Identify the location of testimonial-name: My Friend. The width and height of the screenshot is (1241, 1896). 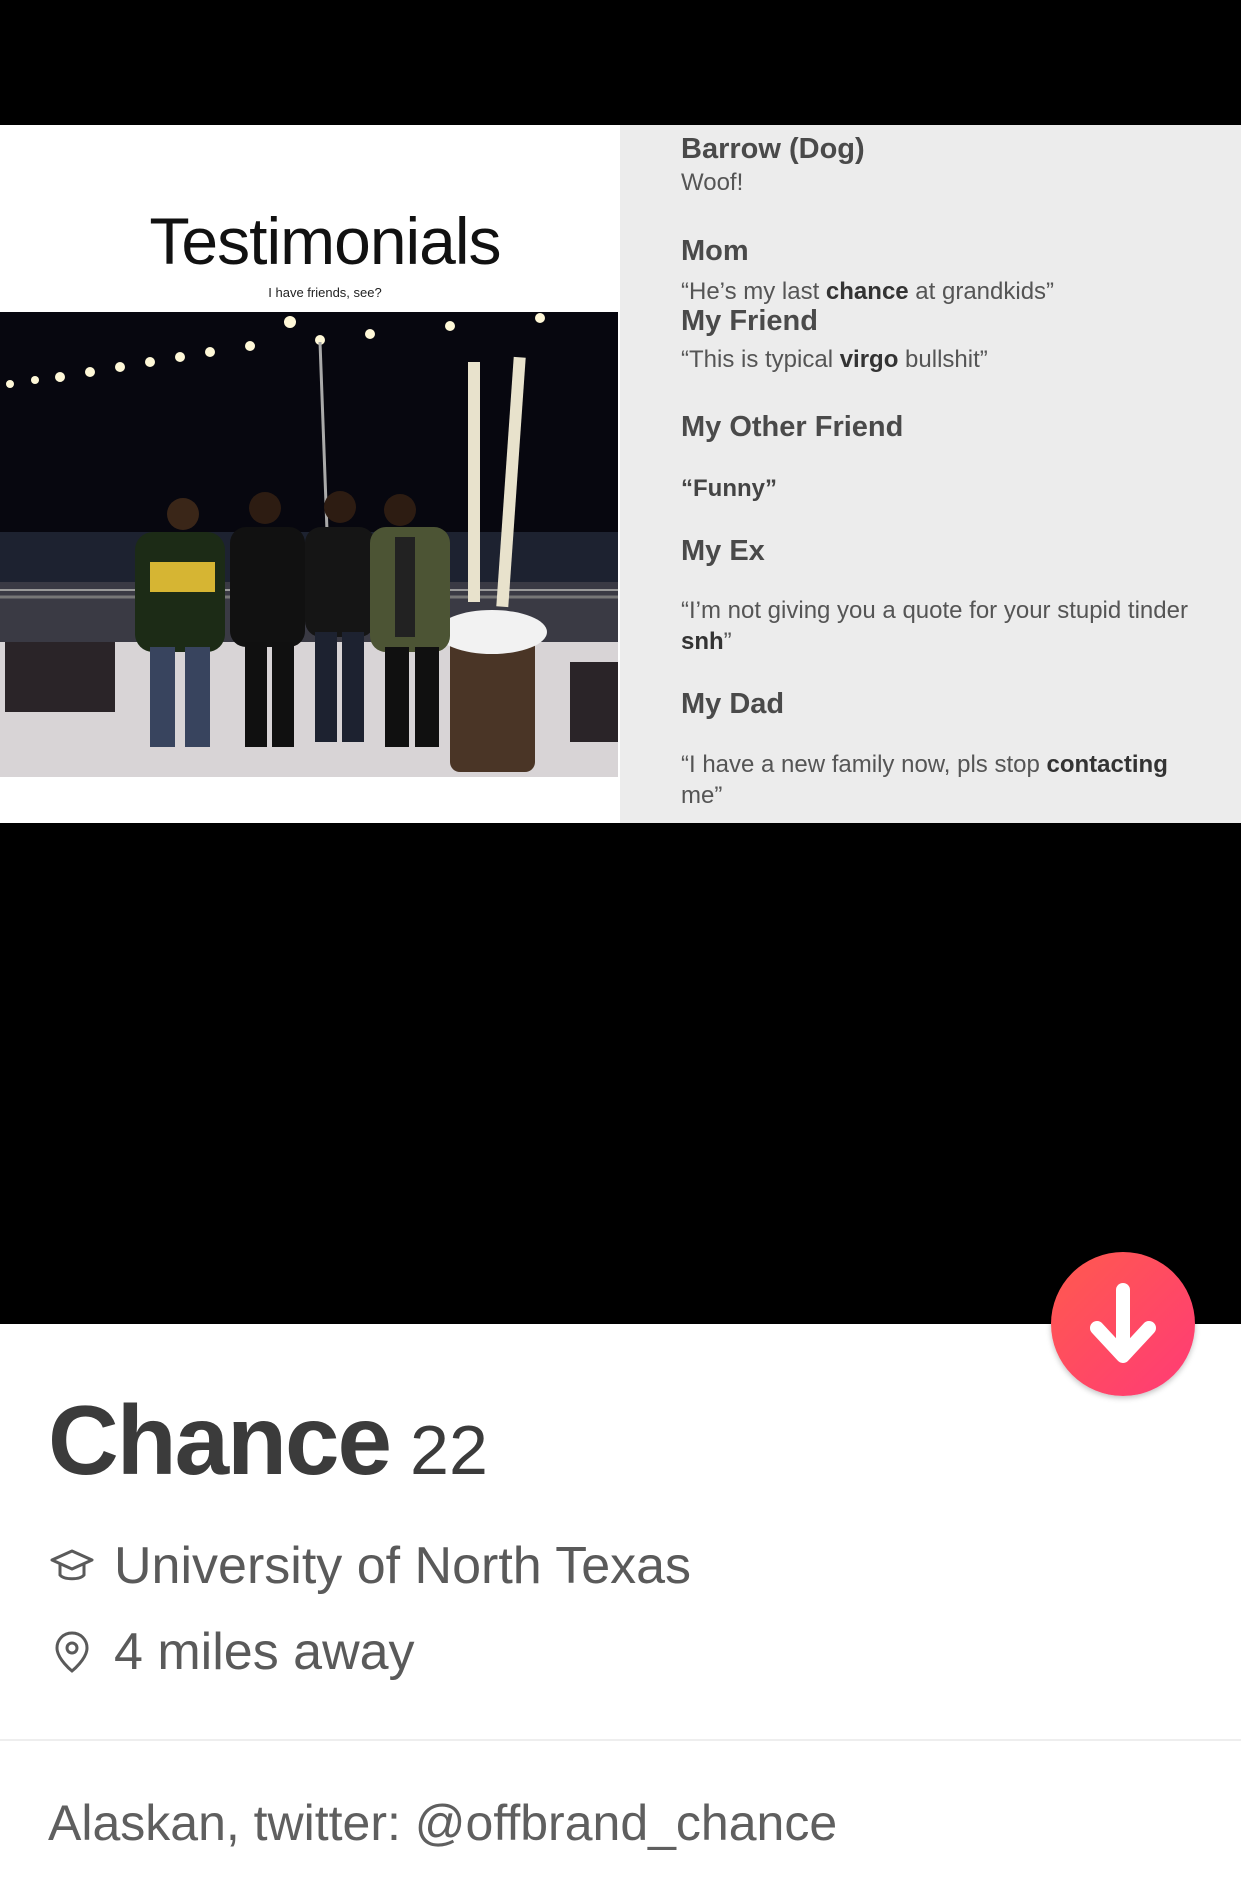
(749, 321).